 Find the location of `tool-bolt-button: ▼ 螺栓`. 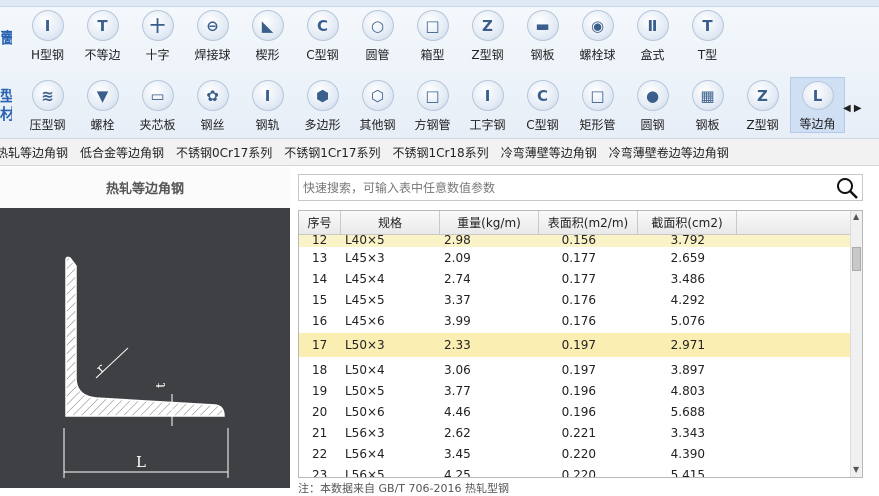

tool-bolt-button: ▼ 螺栓 is located at coordinates (102, 105).